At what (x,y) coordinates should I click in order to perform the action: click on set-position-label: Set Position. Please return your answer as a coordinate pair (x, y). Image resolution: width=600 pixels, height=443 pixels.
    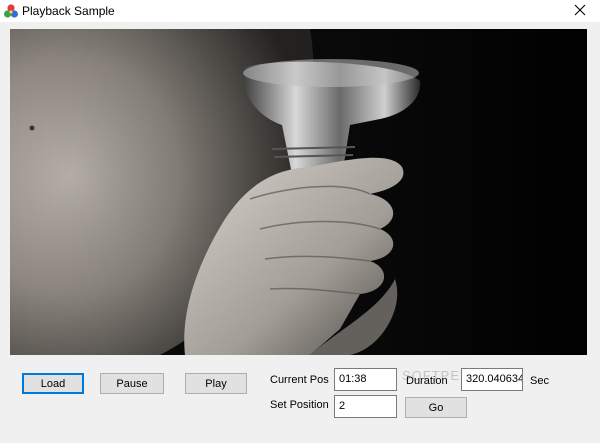
    Looking at the image, I should click on (299, 405).